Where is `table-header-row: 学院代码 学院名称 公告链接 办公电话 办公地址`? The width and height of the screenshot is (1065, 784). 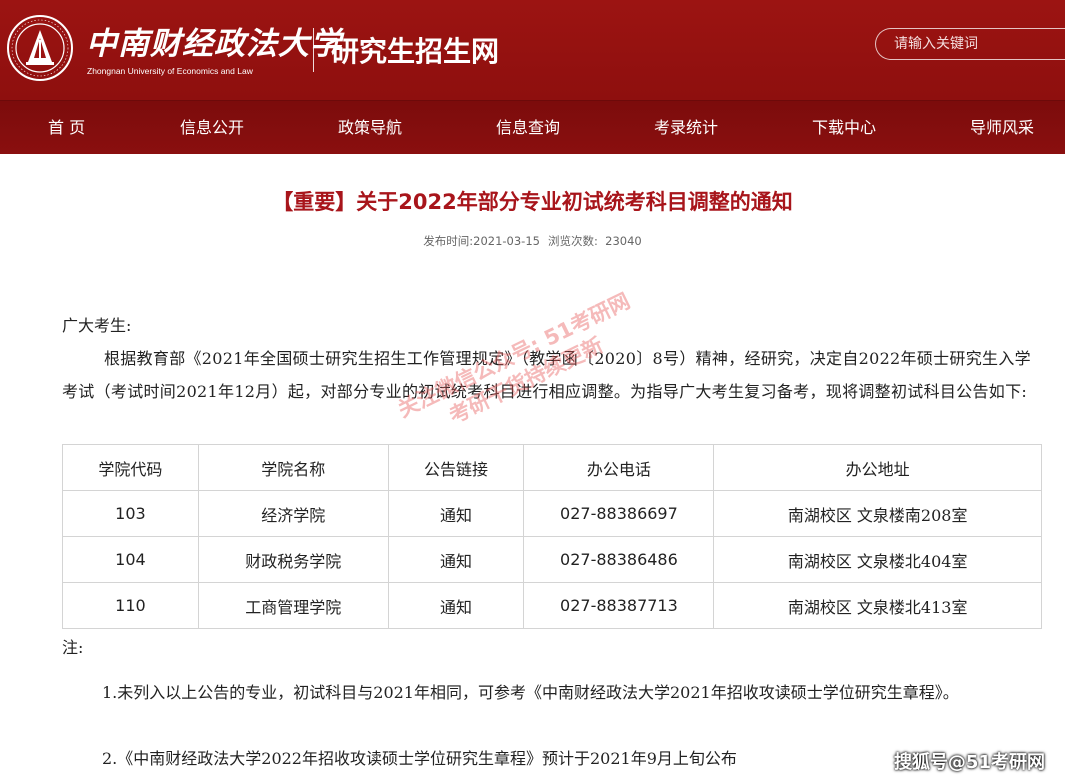 table-header-row: 学院代码 学院名称 公告链接 办公电话 办公地址 is located at coordinates (552, 467).